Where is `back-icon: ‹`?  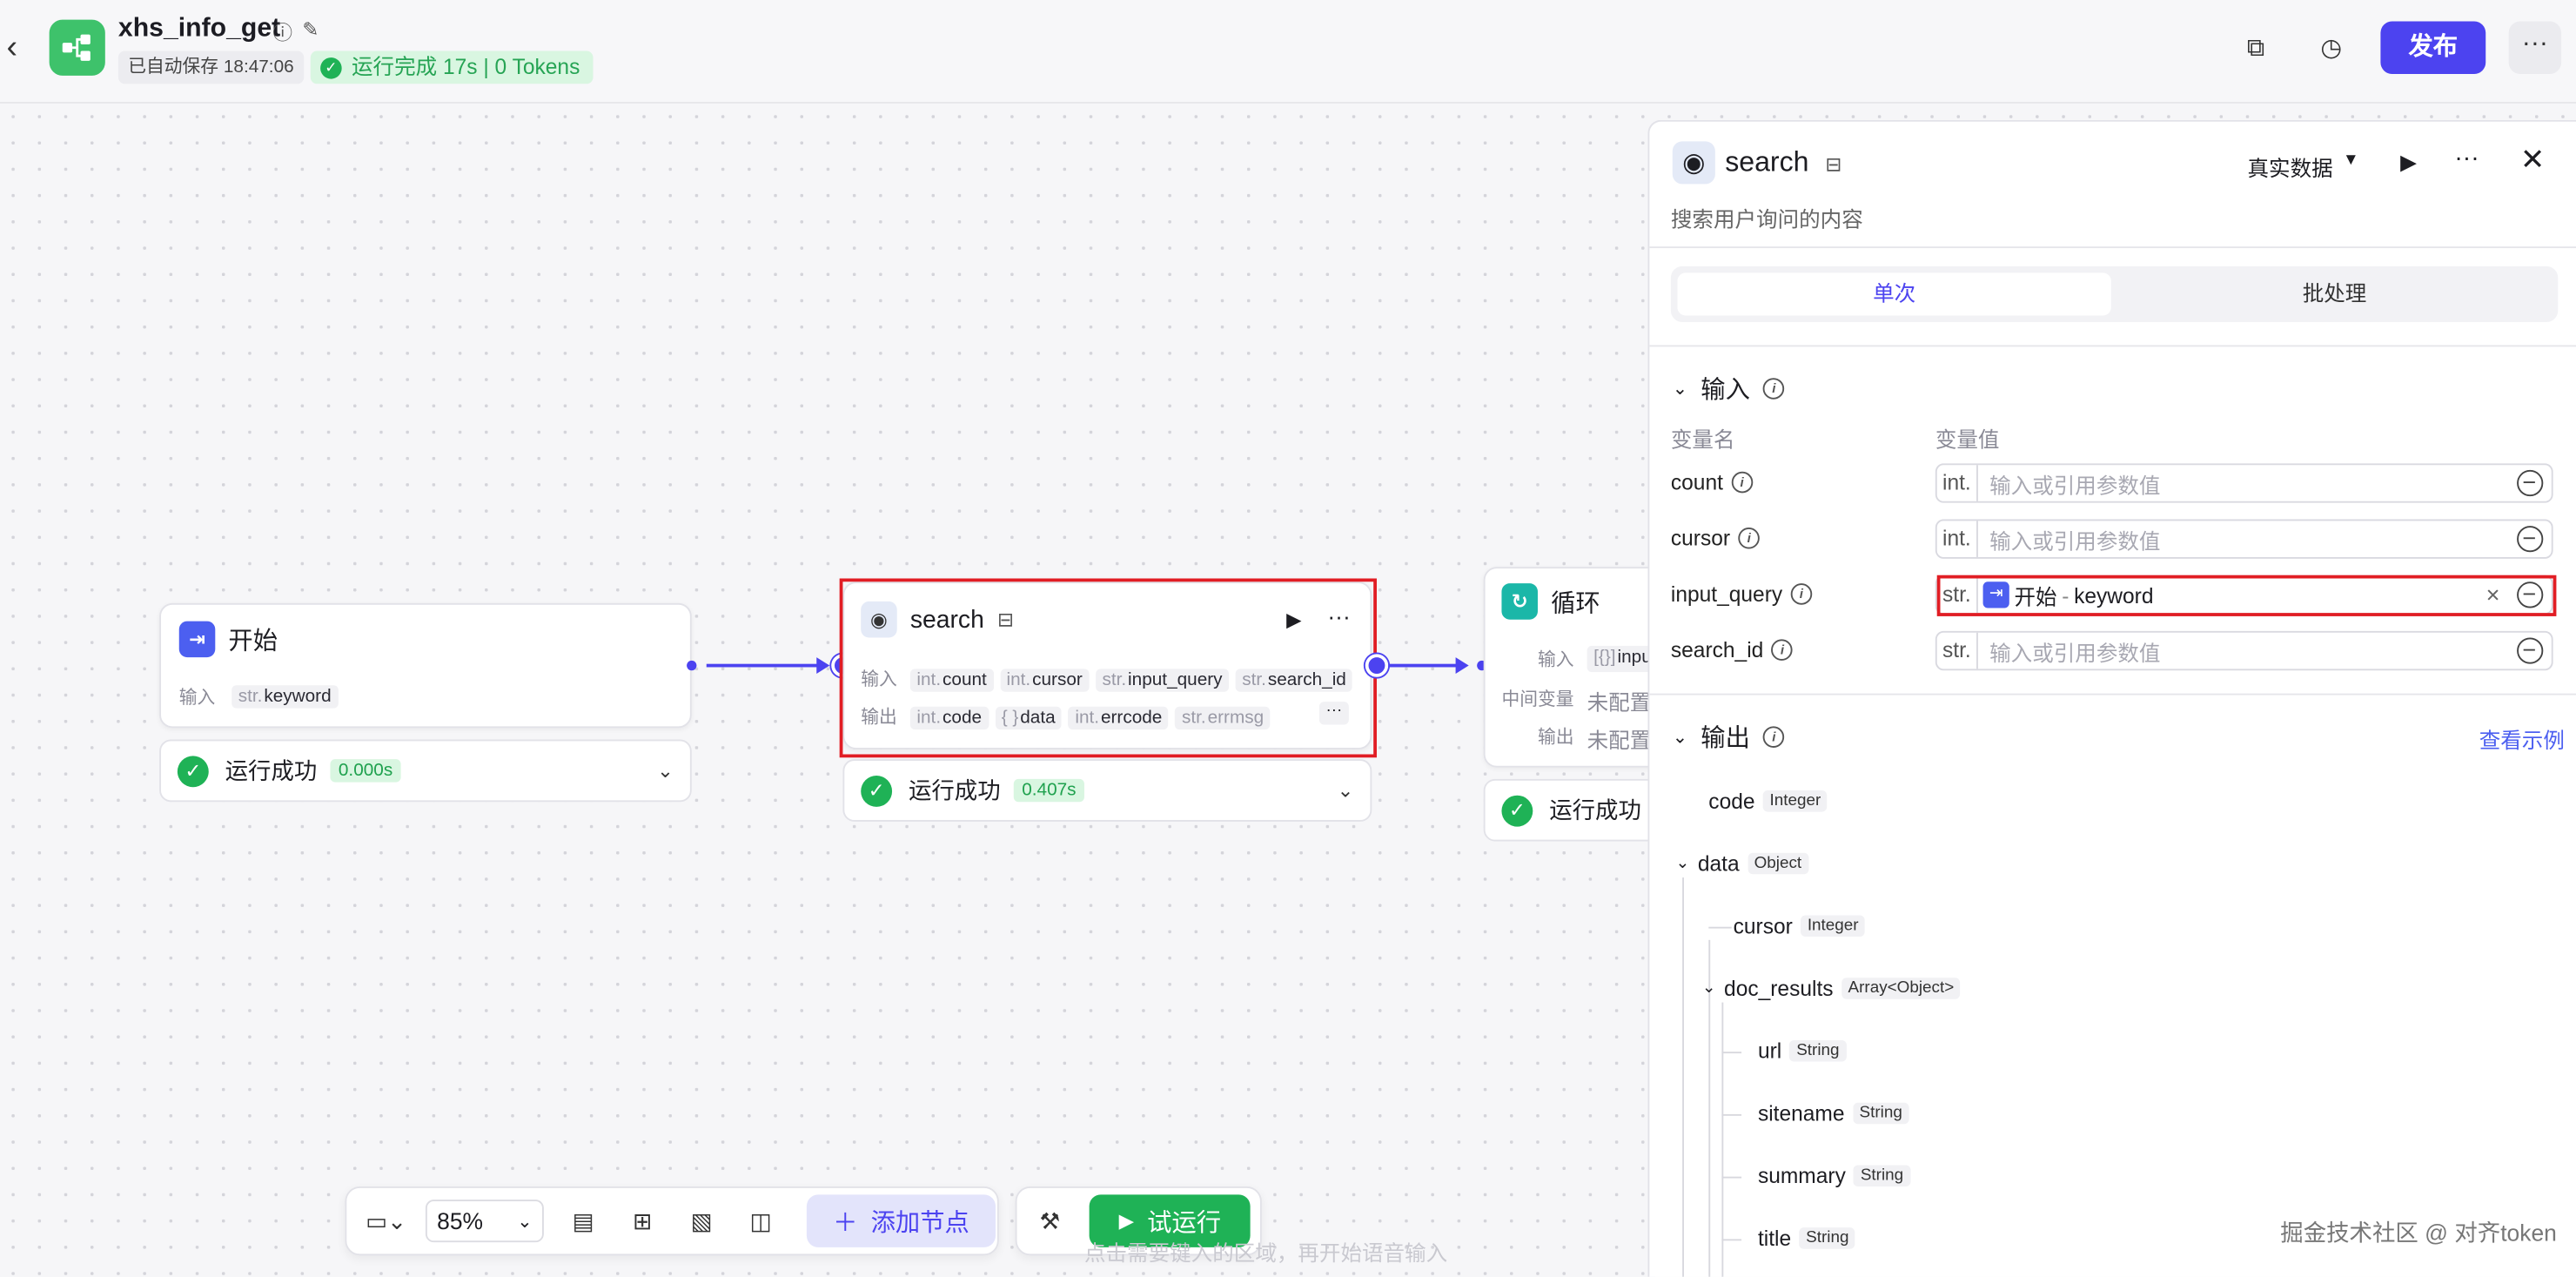
back-icon: ‹ is located at coordinates (12, 48).